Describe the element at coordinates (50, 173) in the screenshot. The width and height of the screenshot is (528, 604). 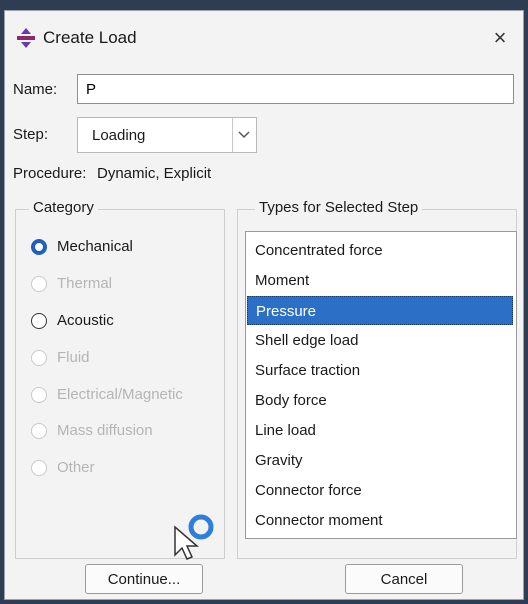
I see `procedure-label: Procedure:` at that location.